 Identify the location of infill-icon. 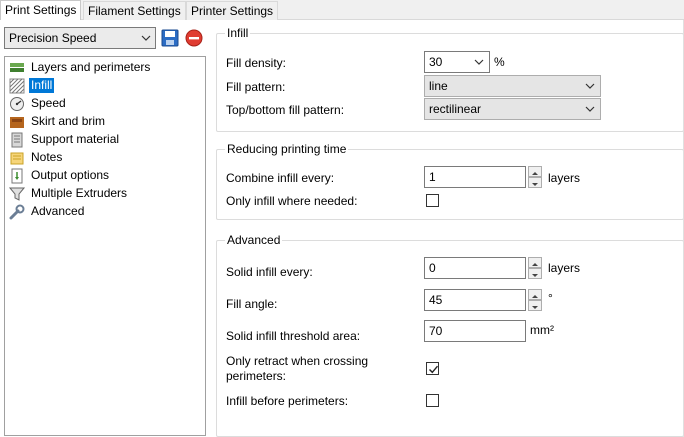
(17, 86).